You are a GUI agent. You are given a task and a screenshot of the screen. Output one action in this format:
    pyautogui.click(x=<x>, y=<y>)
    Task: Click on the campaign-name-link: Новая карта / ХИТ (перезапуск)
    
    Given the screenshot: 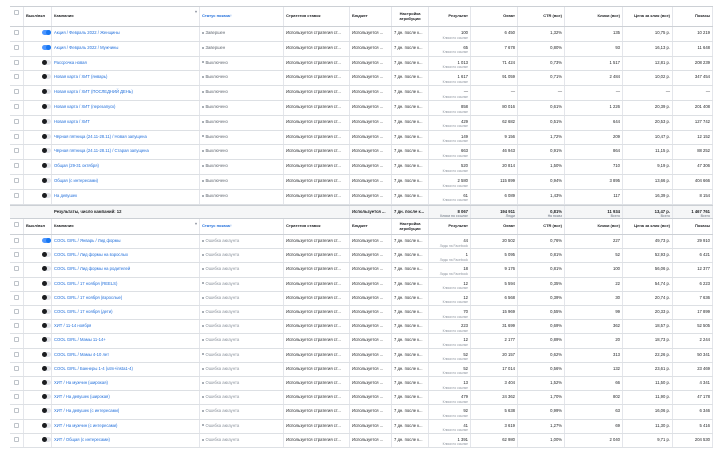 What is the action you would take?
    pyautogui.click(x=126, y=106)
    